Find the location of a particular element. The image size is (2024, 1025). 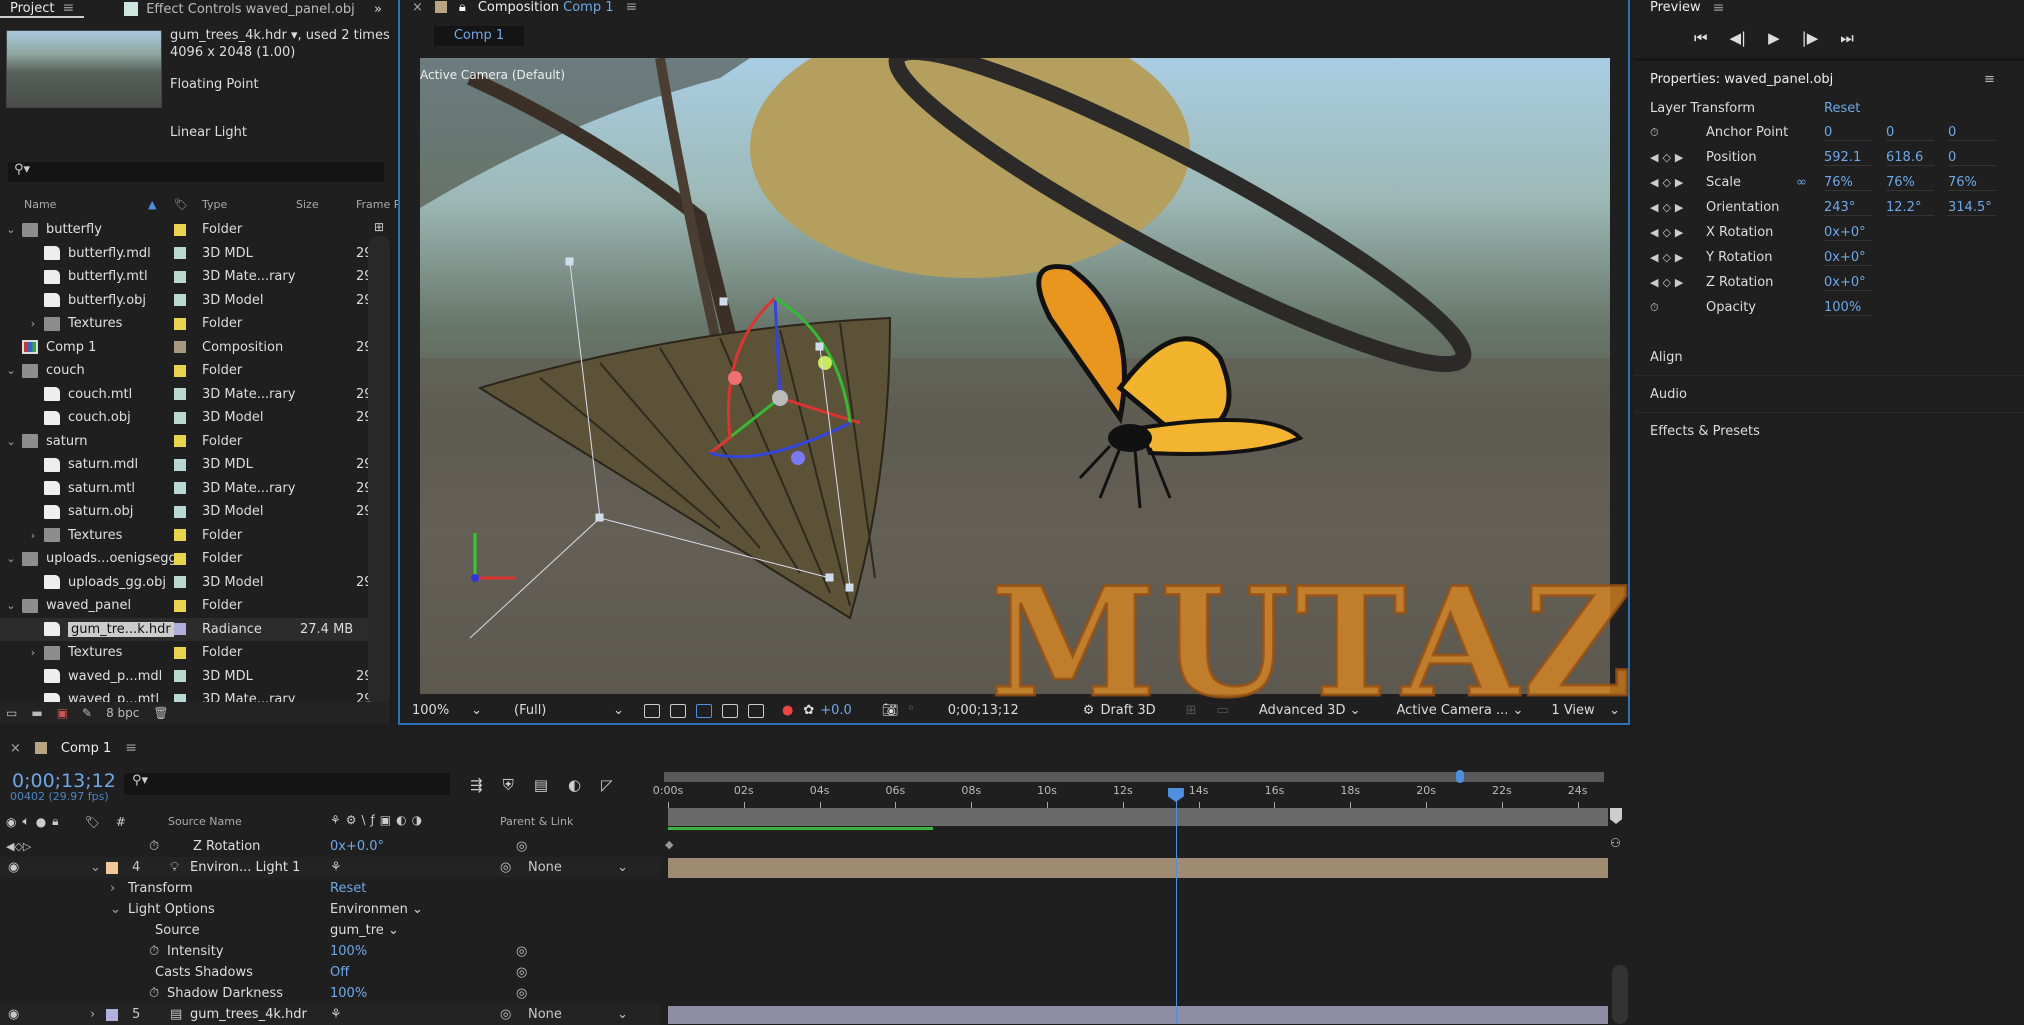

property-row: › Transform Reset is located at coordinates (330, 888).